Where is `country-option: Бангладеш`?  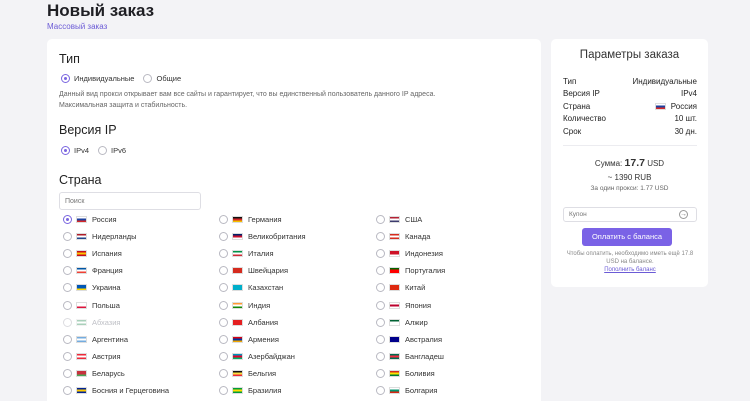 country-option: Бангладеш is located at coordinates (410, 356).